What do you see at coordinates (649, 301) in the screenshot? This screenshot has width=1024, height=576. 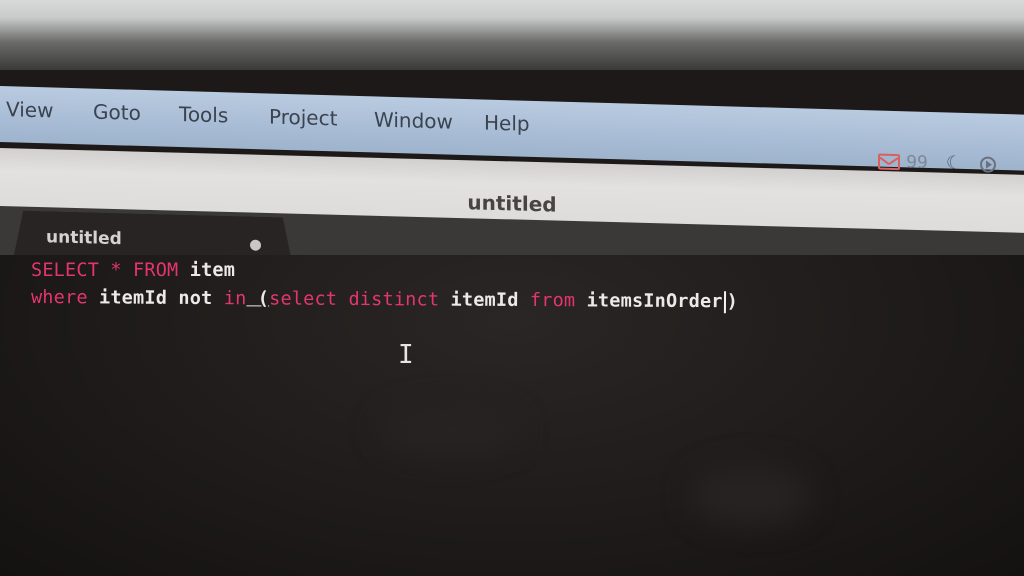 I see `identifier-itemsinorder: itemsInOrder` at bounding box center [649, 301].